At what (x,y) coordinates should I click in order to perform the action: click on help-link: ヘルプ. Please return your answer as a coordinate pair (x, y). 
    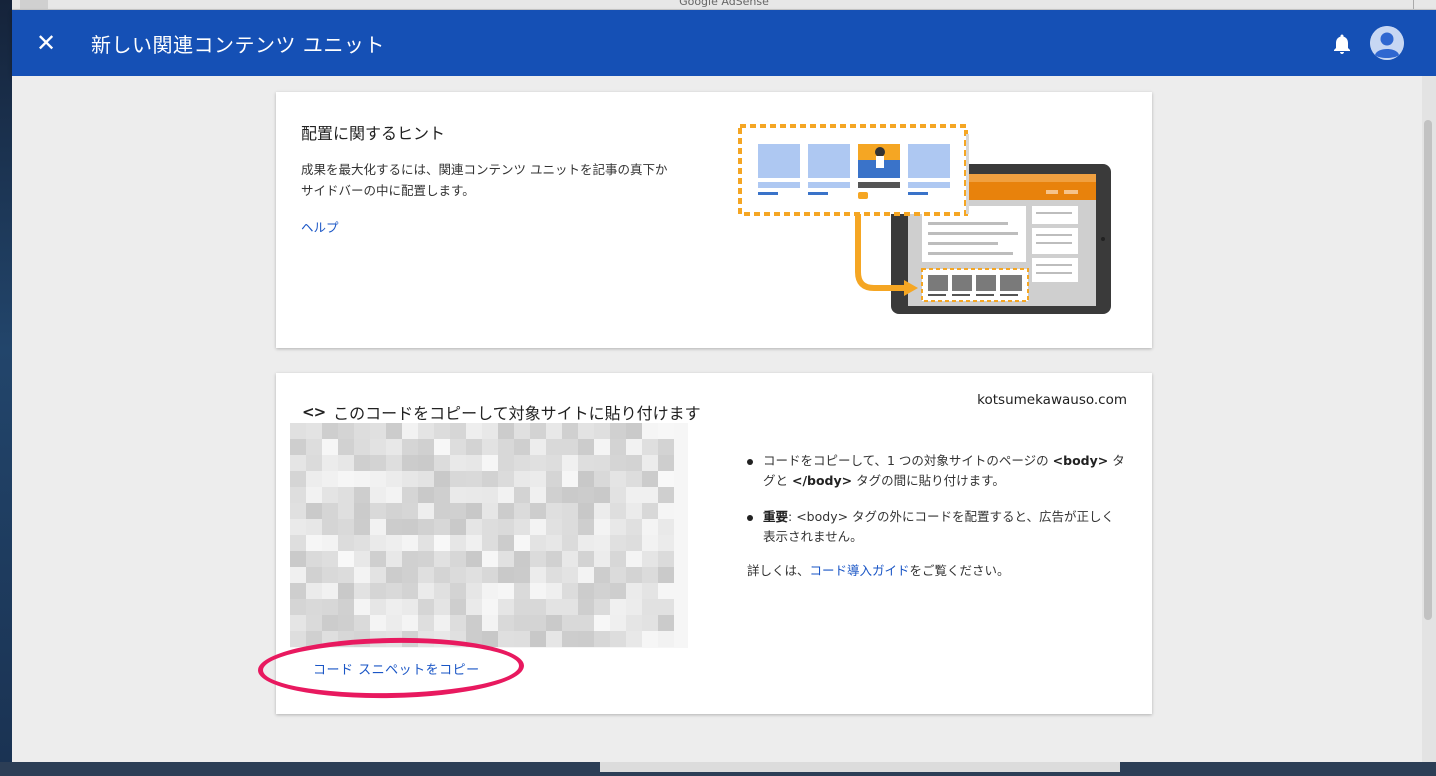
    Looking at the image, I should click on (320, 226).